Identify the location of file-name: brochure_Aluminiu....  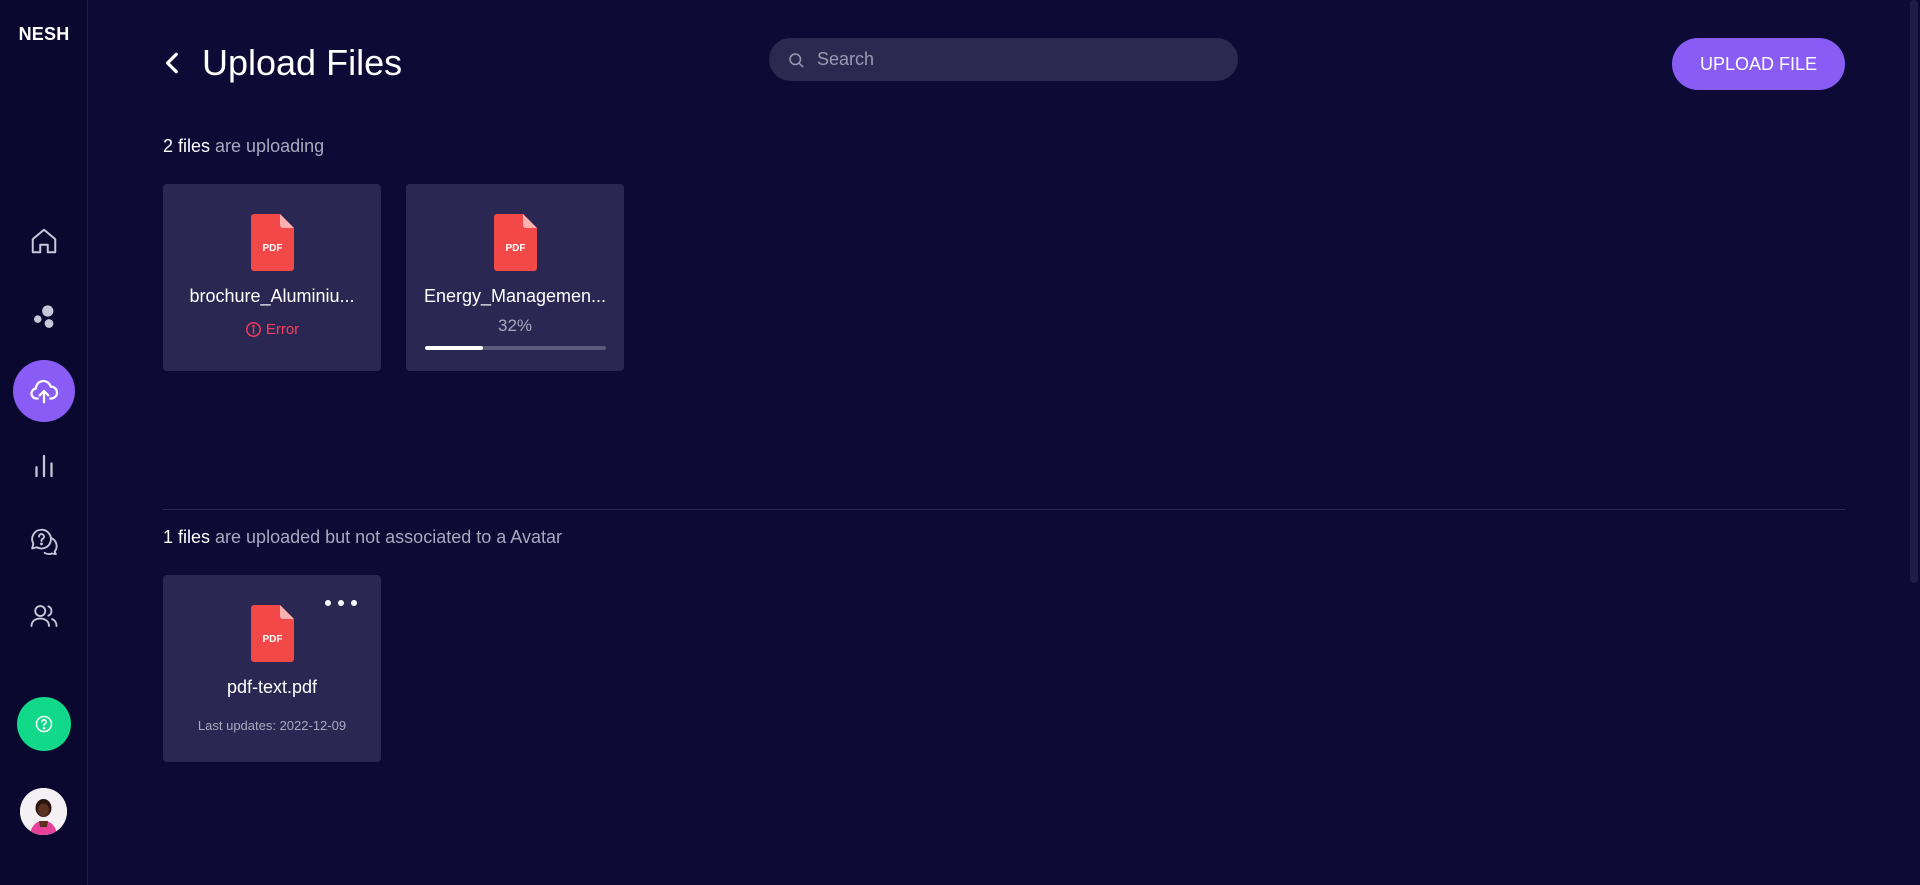
(272, 296).